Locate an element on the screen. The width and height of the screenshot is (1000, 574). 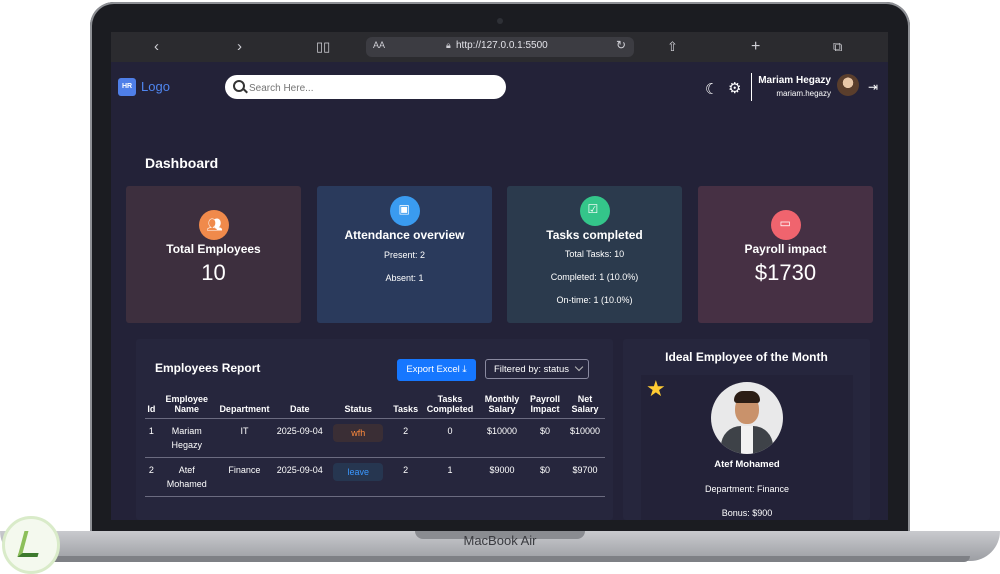
laptop-foot is located at coordinates (500, 559).